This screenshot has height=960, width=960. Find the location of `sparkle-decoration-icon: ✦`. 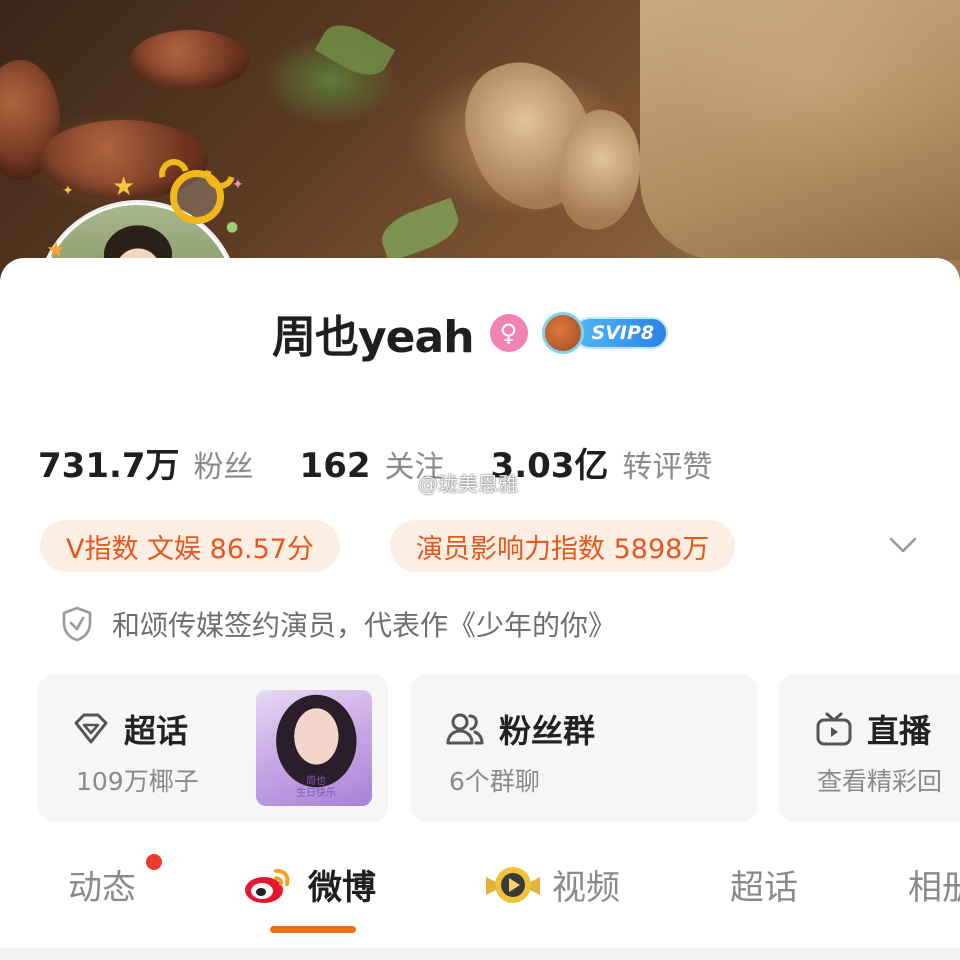

sparkle-decoration-icon: ✦ is located at coordinates (68, 191).